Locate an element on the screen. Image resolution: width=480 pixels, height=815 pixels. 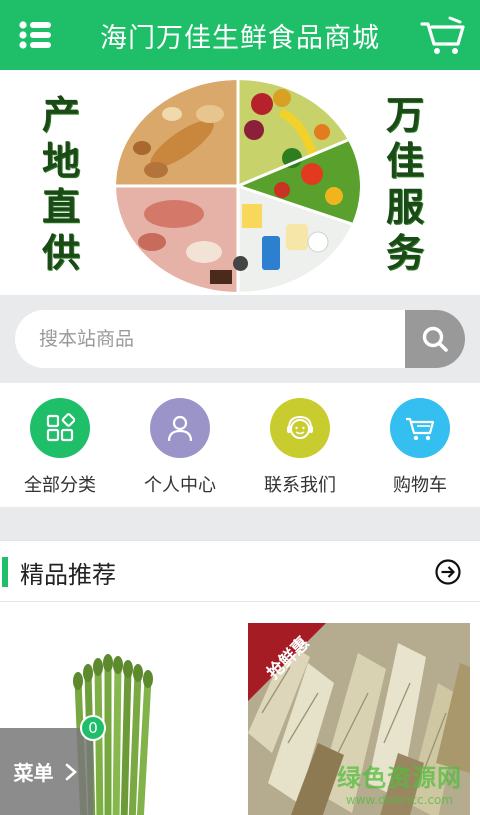
nav-all-categories: 全部分类 is located at coordinates (60, 445).